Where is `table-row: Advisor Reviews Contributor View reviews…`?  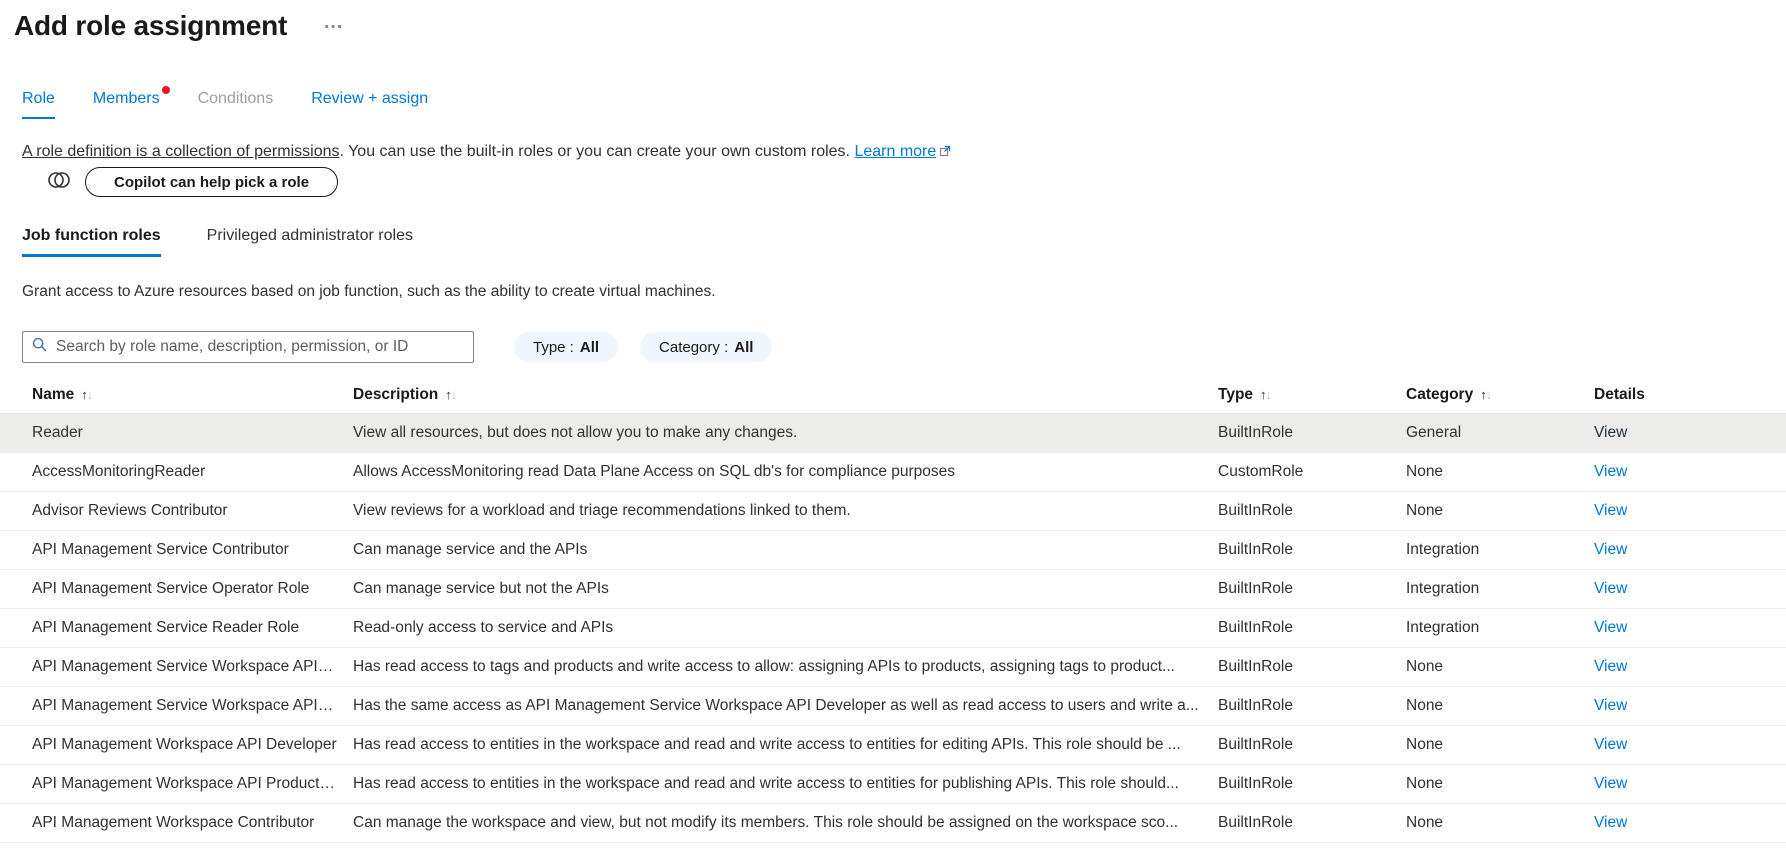 table-row: Advisor Reviews Contributor View reviews… is located at coordinates (893, 511).